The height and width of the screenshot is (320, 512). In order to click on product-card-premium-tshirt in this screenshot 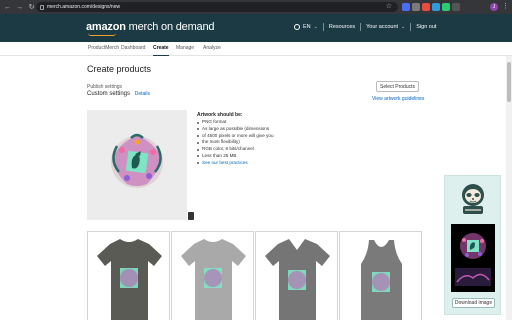, I will do `click(212, 275)`.